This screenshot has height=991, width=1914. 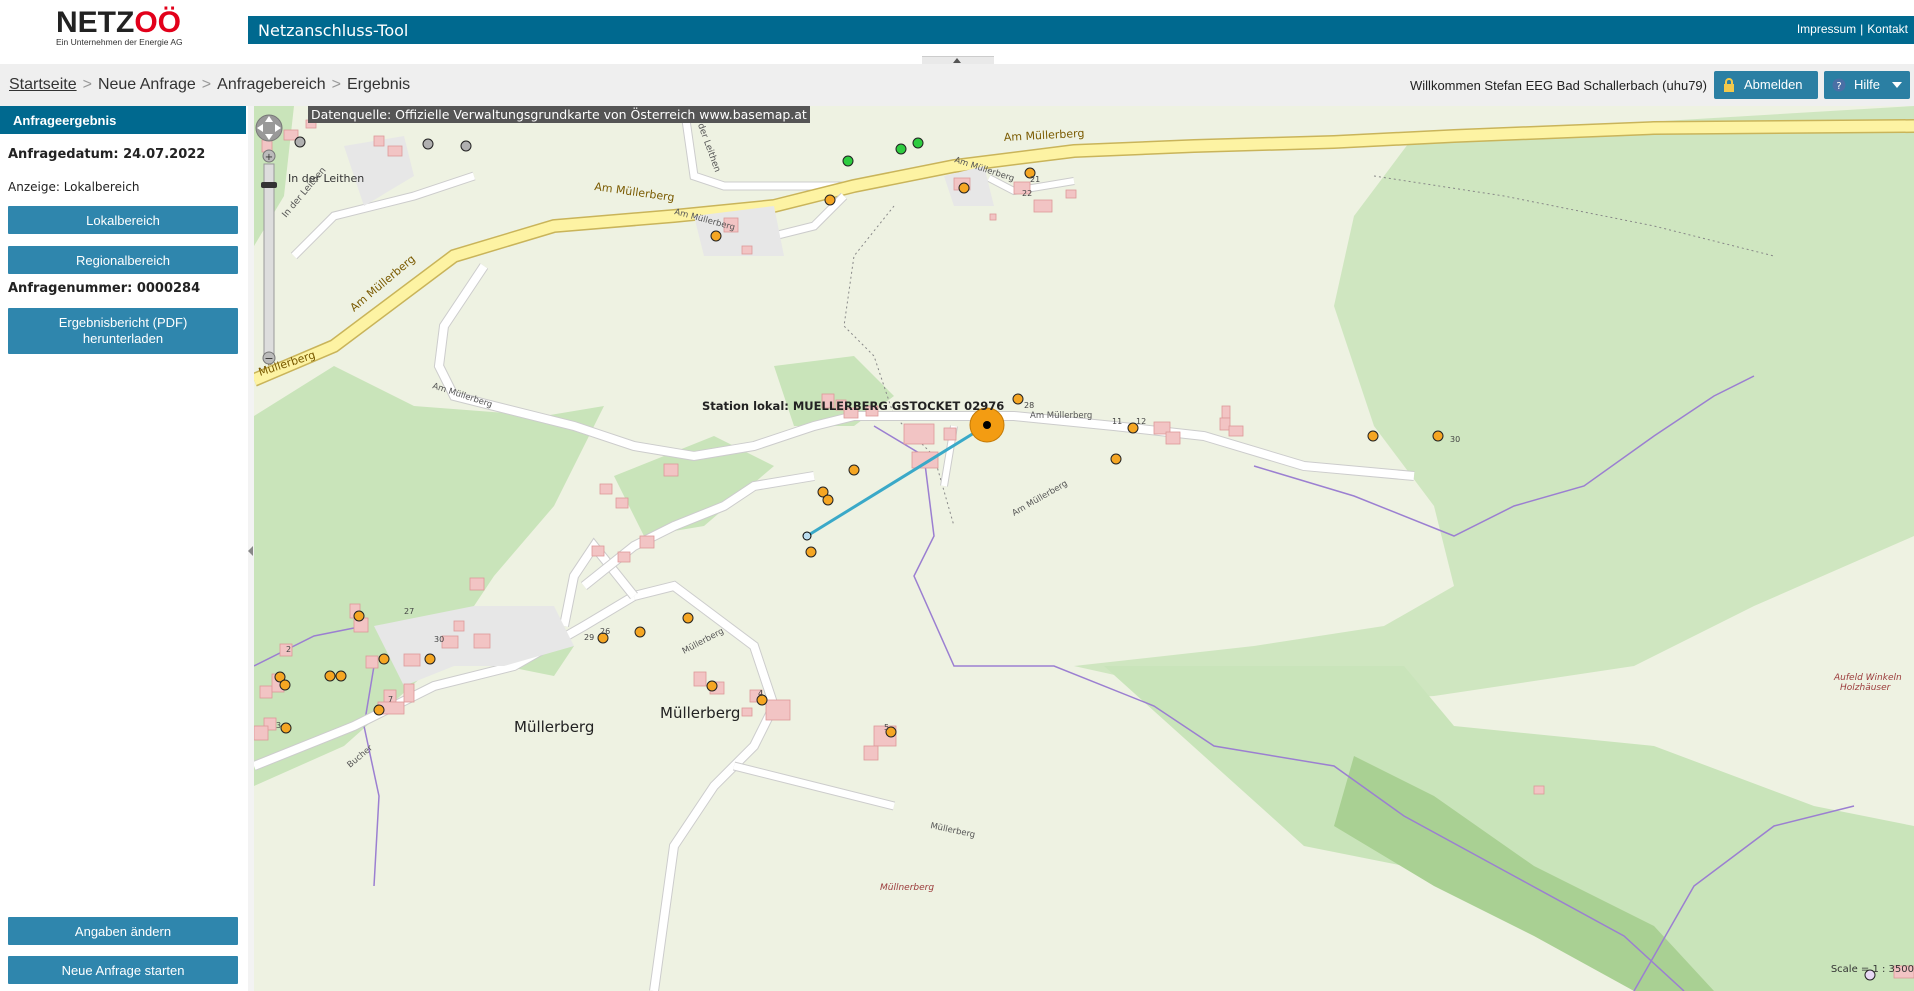 I want to click on zoom-slider-handle, so click(x=269, y=185).